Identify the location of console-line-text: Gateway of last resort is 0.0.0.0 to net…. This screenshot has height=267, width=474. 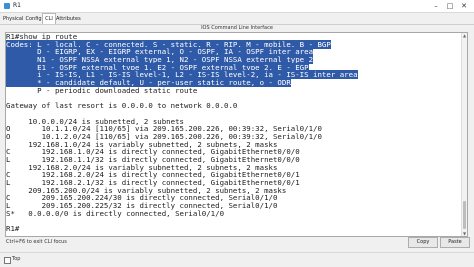
(122, 106).